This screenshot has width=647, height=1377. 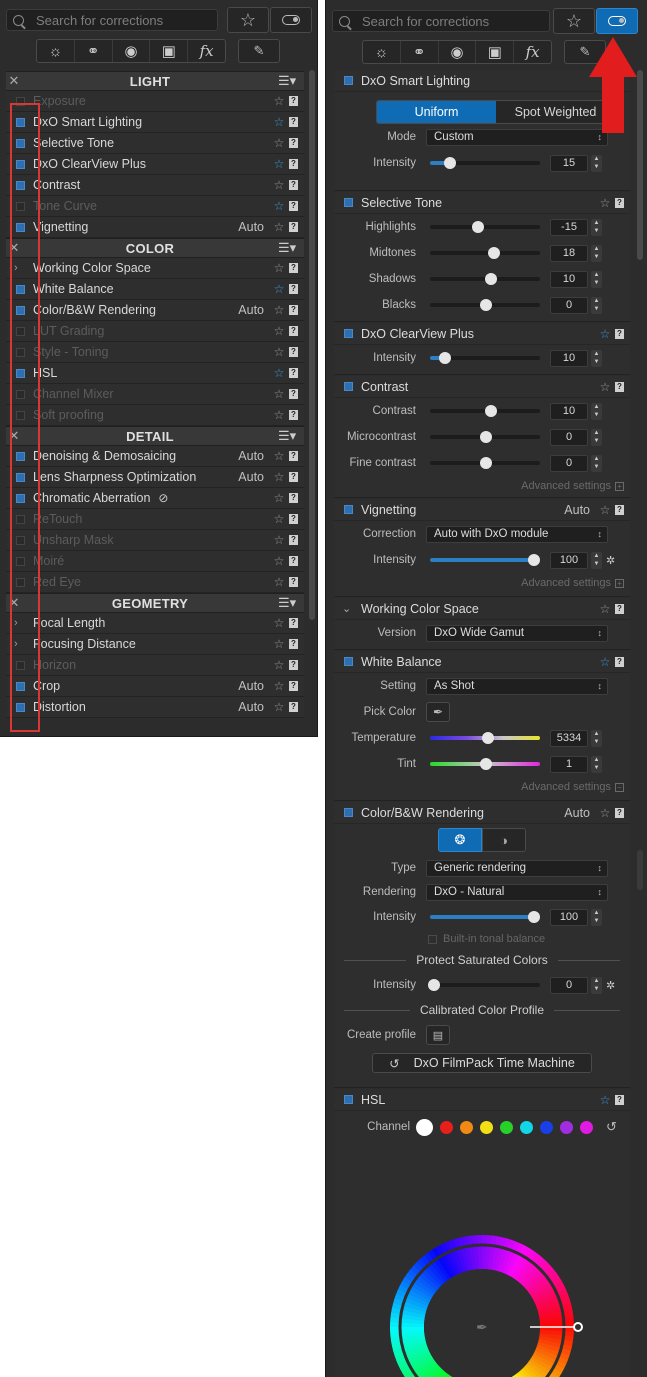 What do you see at coordinates (482, 813) in the screenshot?
I see `cbw-header: Color/B&W Rendering Auto ☆?` at bounding box center [482, 813].